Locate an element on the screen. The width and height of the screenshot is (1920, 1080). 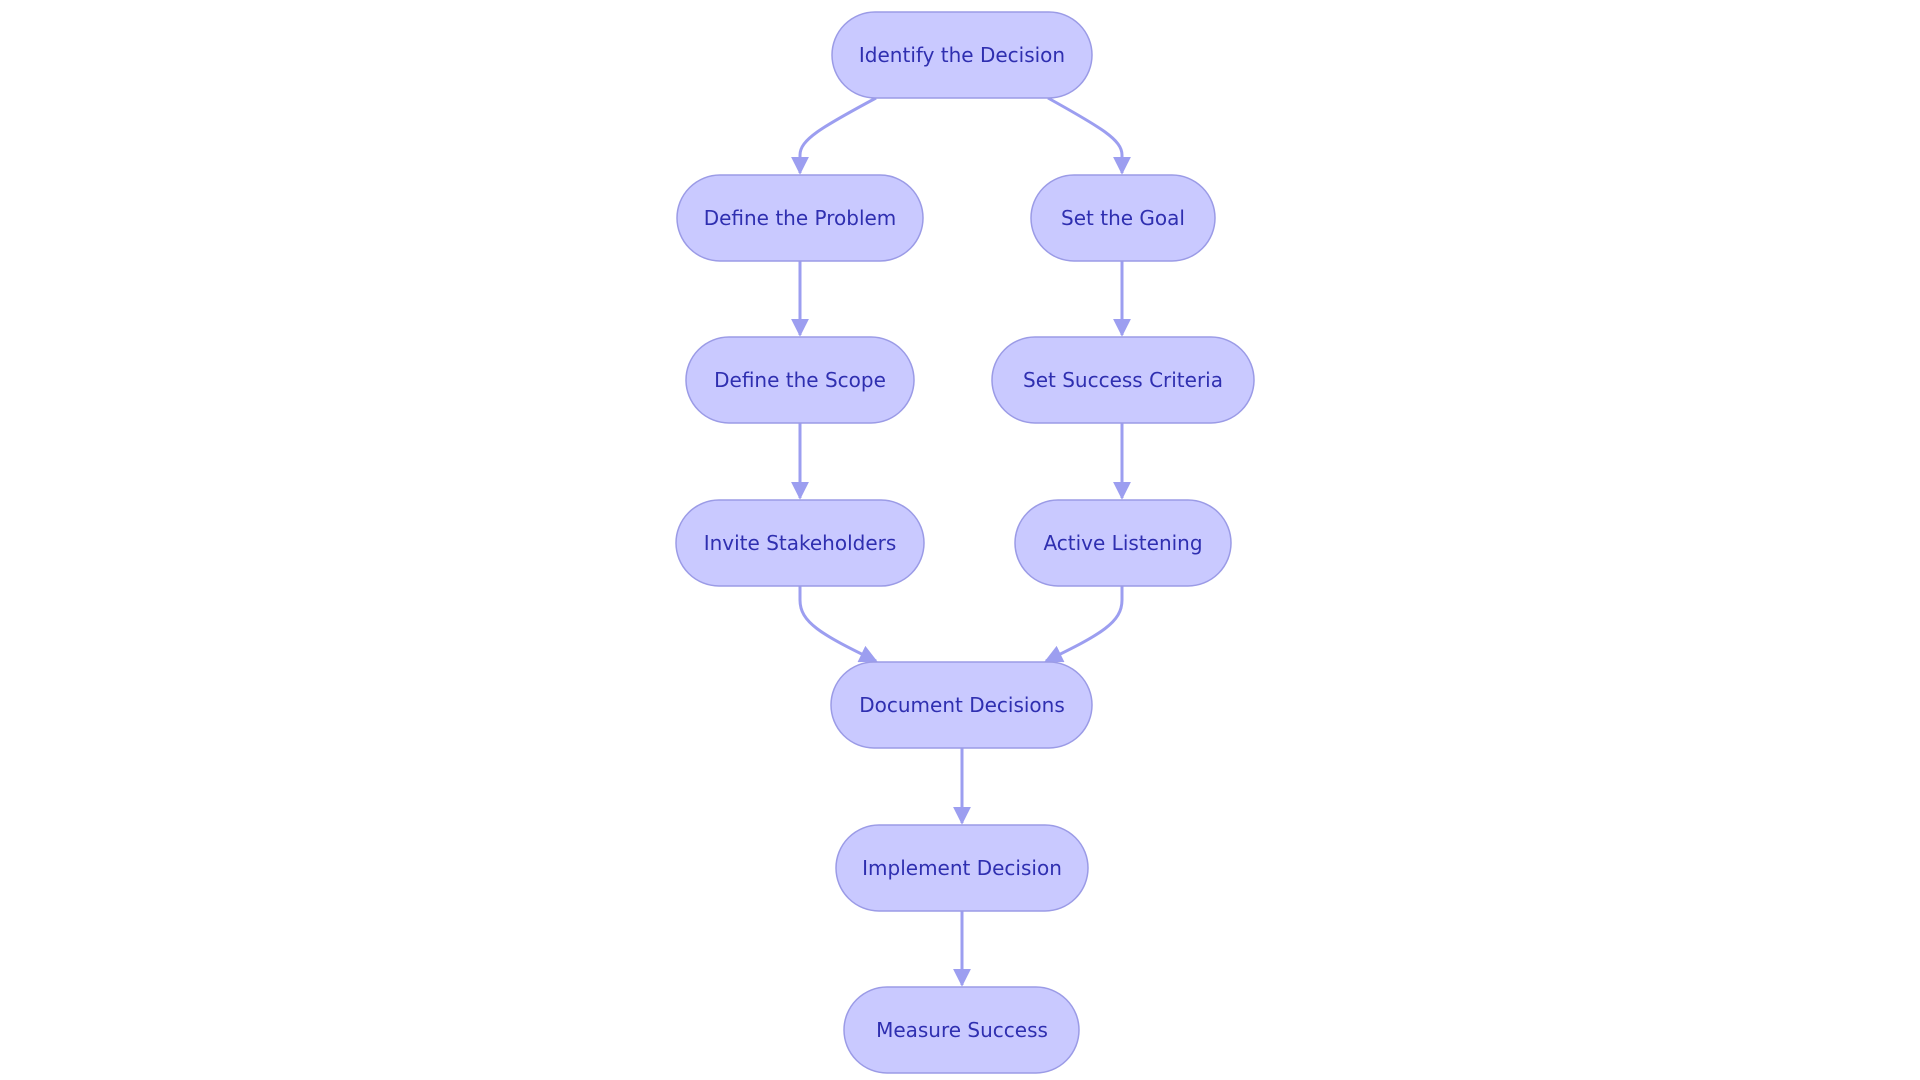
edge-listening-document is located at coordinates (1084, 624).